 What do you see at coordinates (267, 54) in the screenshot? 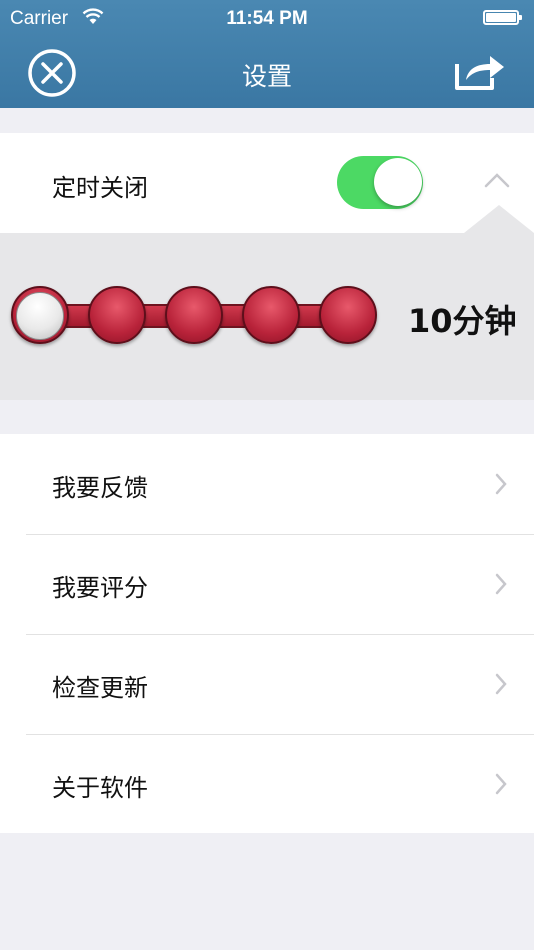
I see `nav-bar: Carrier 11:54 PM 设置` at bounding box center [267, 54].